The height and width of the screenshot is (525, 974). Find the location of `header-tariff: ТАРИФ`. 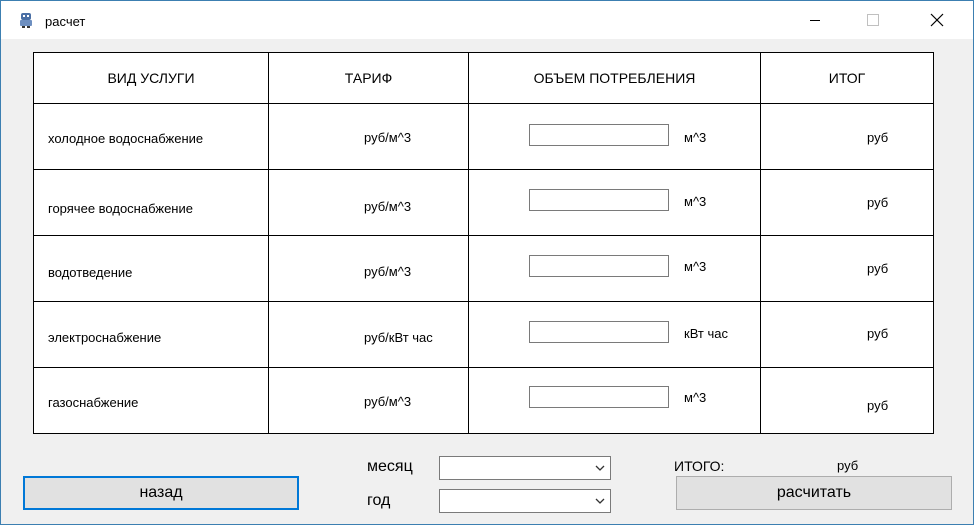

header-tariff: ТАРИФ is located at coordinates (368, 78).